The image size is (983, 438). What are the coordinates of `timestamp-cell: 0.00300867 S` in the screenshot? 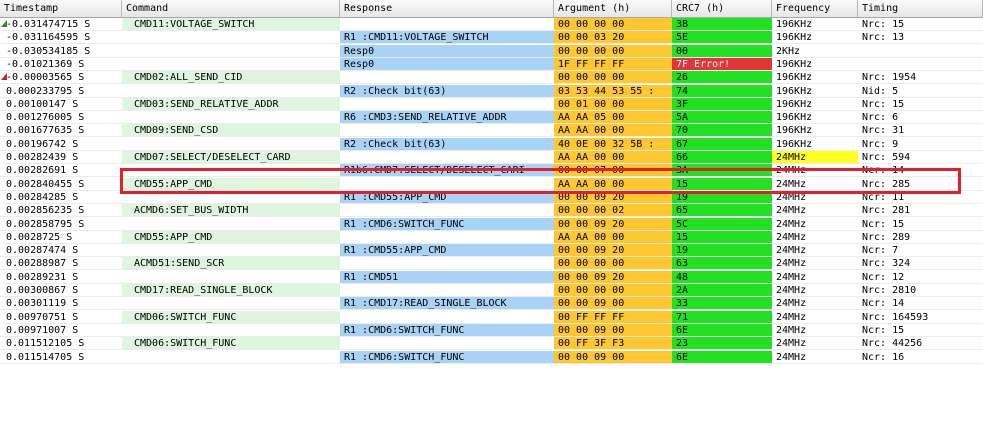 It's located at (61, 290).